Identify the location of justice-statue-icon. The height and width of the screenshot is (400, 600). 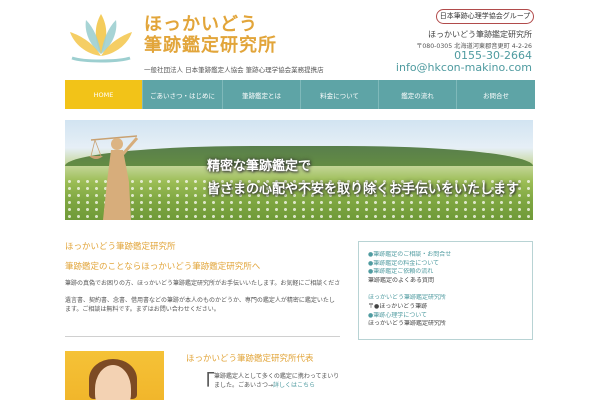
(114, 177).